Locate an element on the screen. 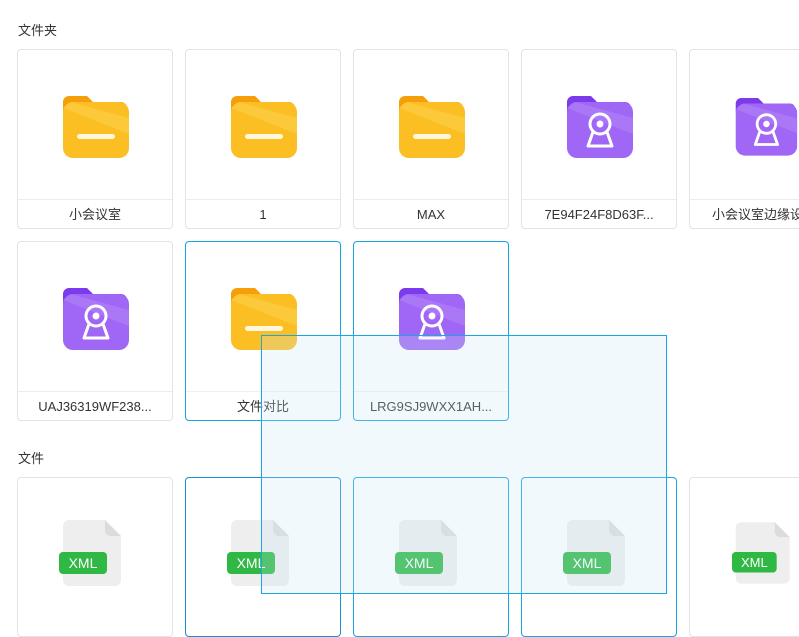 This screenshot has height=637, width=799. folder-name: 1 is located at coordinates (263, 213).